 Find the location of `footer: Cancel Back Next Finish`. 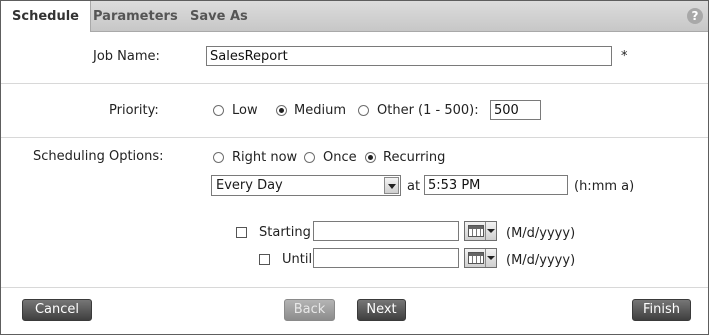

footer: Cancel Back Next Finish is located at coordinates (354, 311).